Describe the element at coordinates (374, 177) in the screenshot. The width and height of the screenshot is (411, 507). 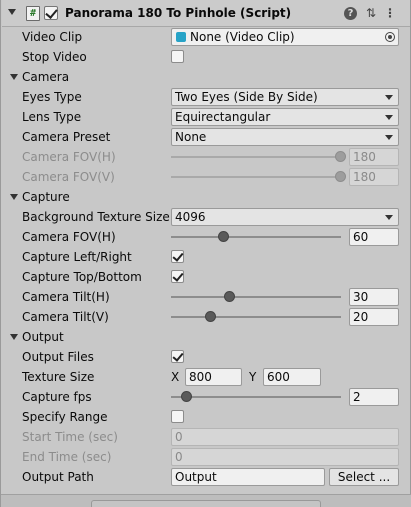
I see `camera-fov-v-disabled-field: 180` at that location.